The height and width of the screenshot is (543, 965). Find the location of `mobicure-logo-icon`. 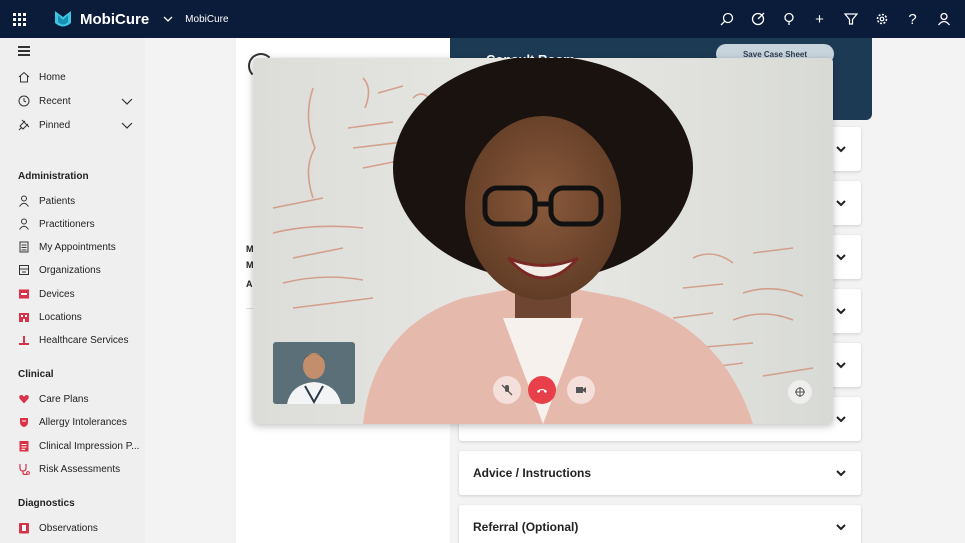

mobicure-logo-icon is located at coordinates (63, 19).